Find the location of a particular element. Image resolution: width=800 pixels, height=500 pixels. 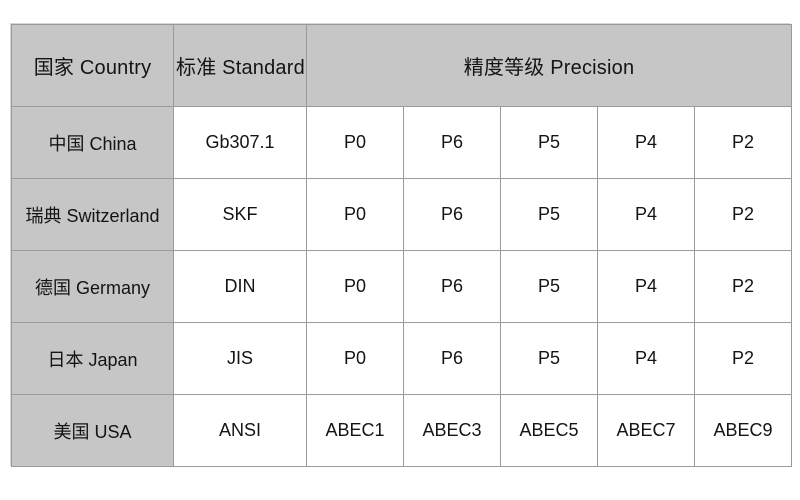

standard-cell: ANSI is located at coordinates (240, 430).